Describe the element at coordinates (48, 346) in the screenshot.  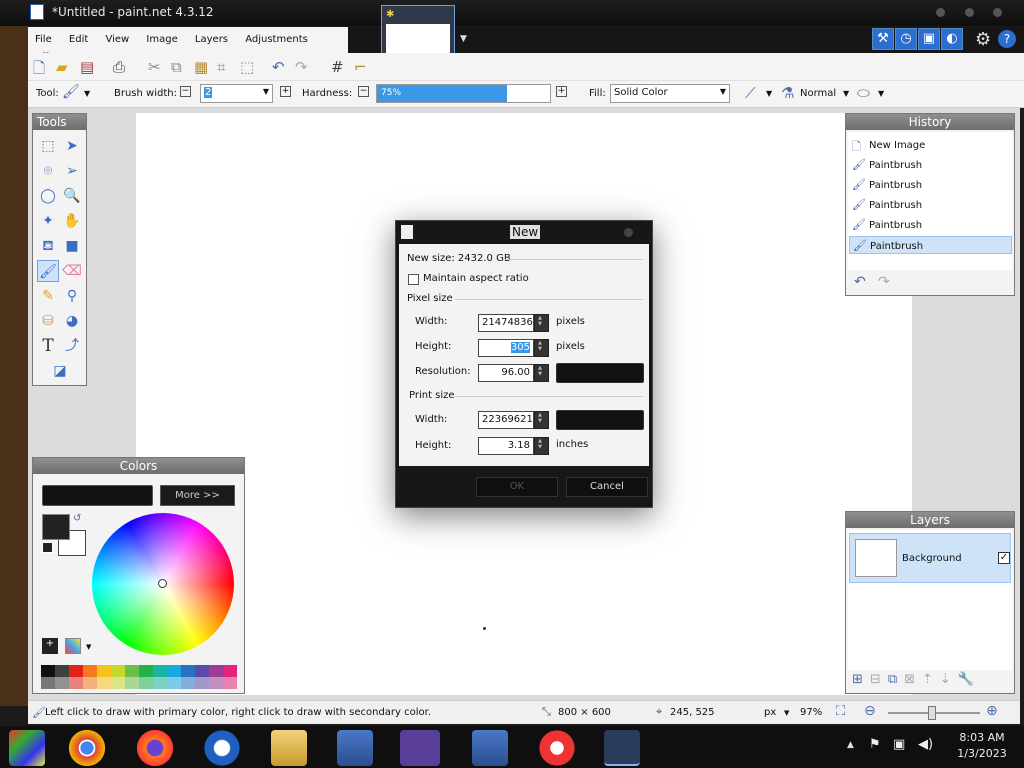
I see `text-icon: T` at that location.